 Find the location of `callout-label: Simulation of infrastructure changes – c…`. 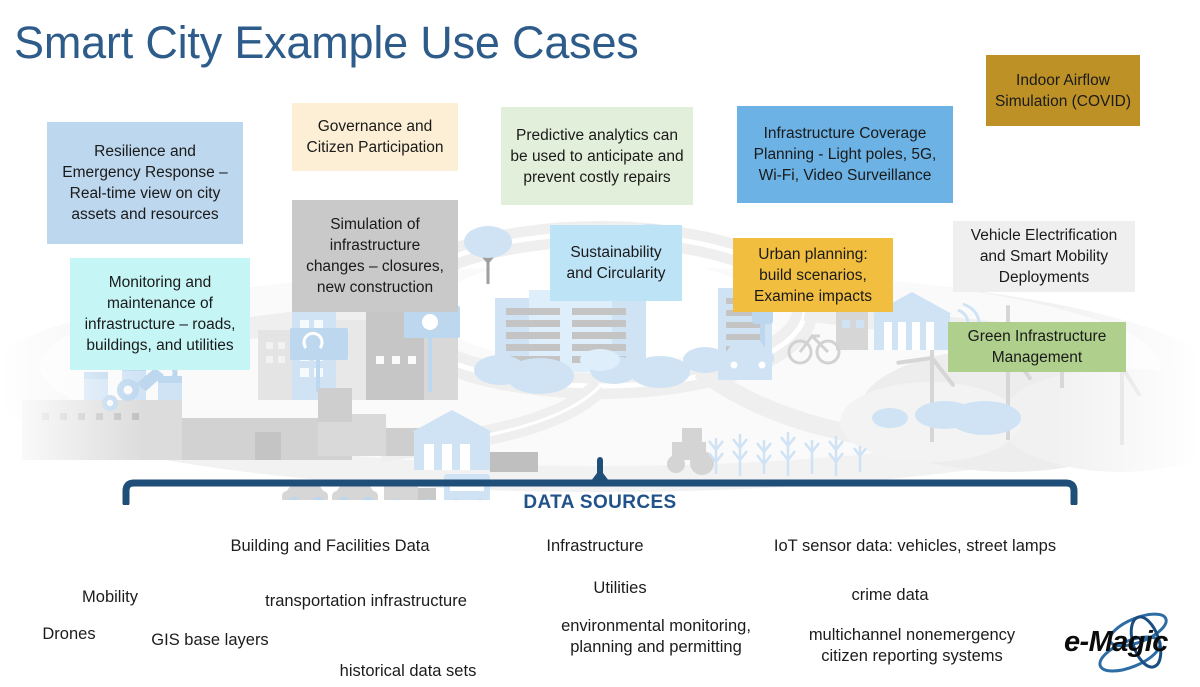

callout-label: Simulation of infrastructure changes – c… is located at coordinates (375, 256).